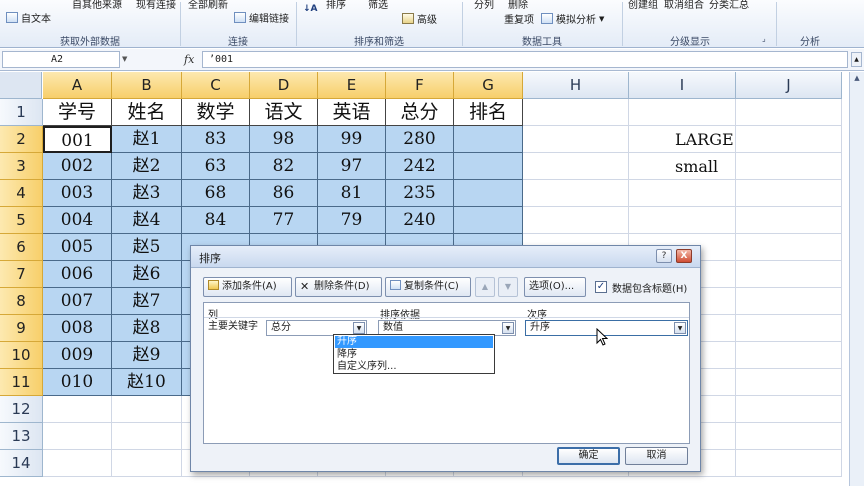  Describe the element at coordinates (664, 256) in the screenshot. I see `help-button: ?` at that location.